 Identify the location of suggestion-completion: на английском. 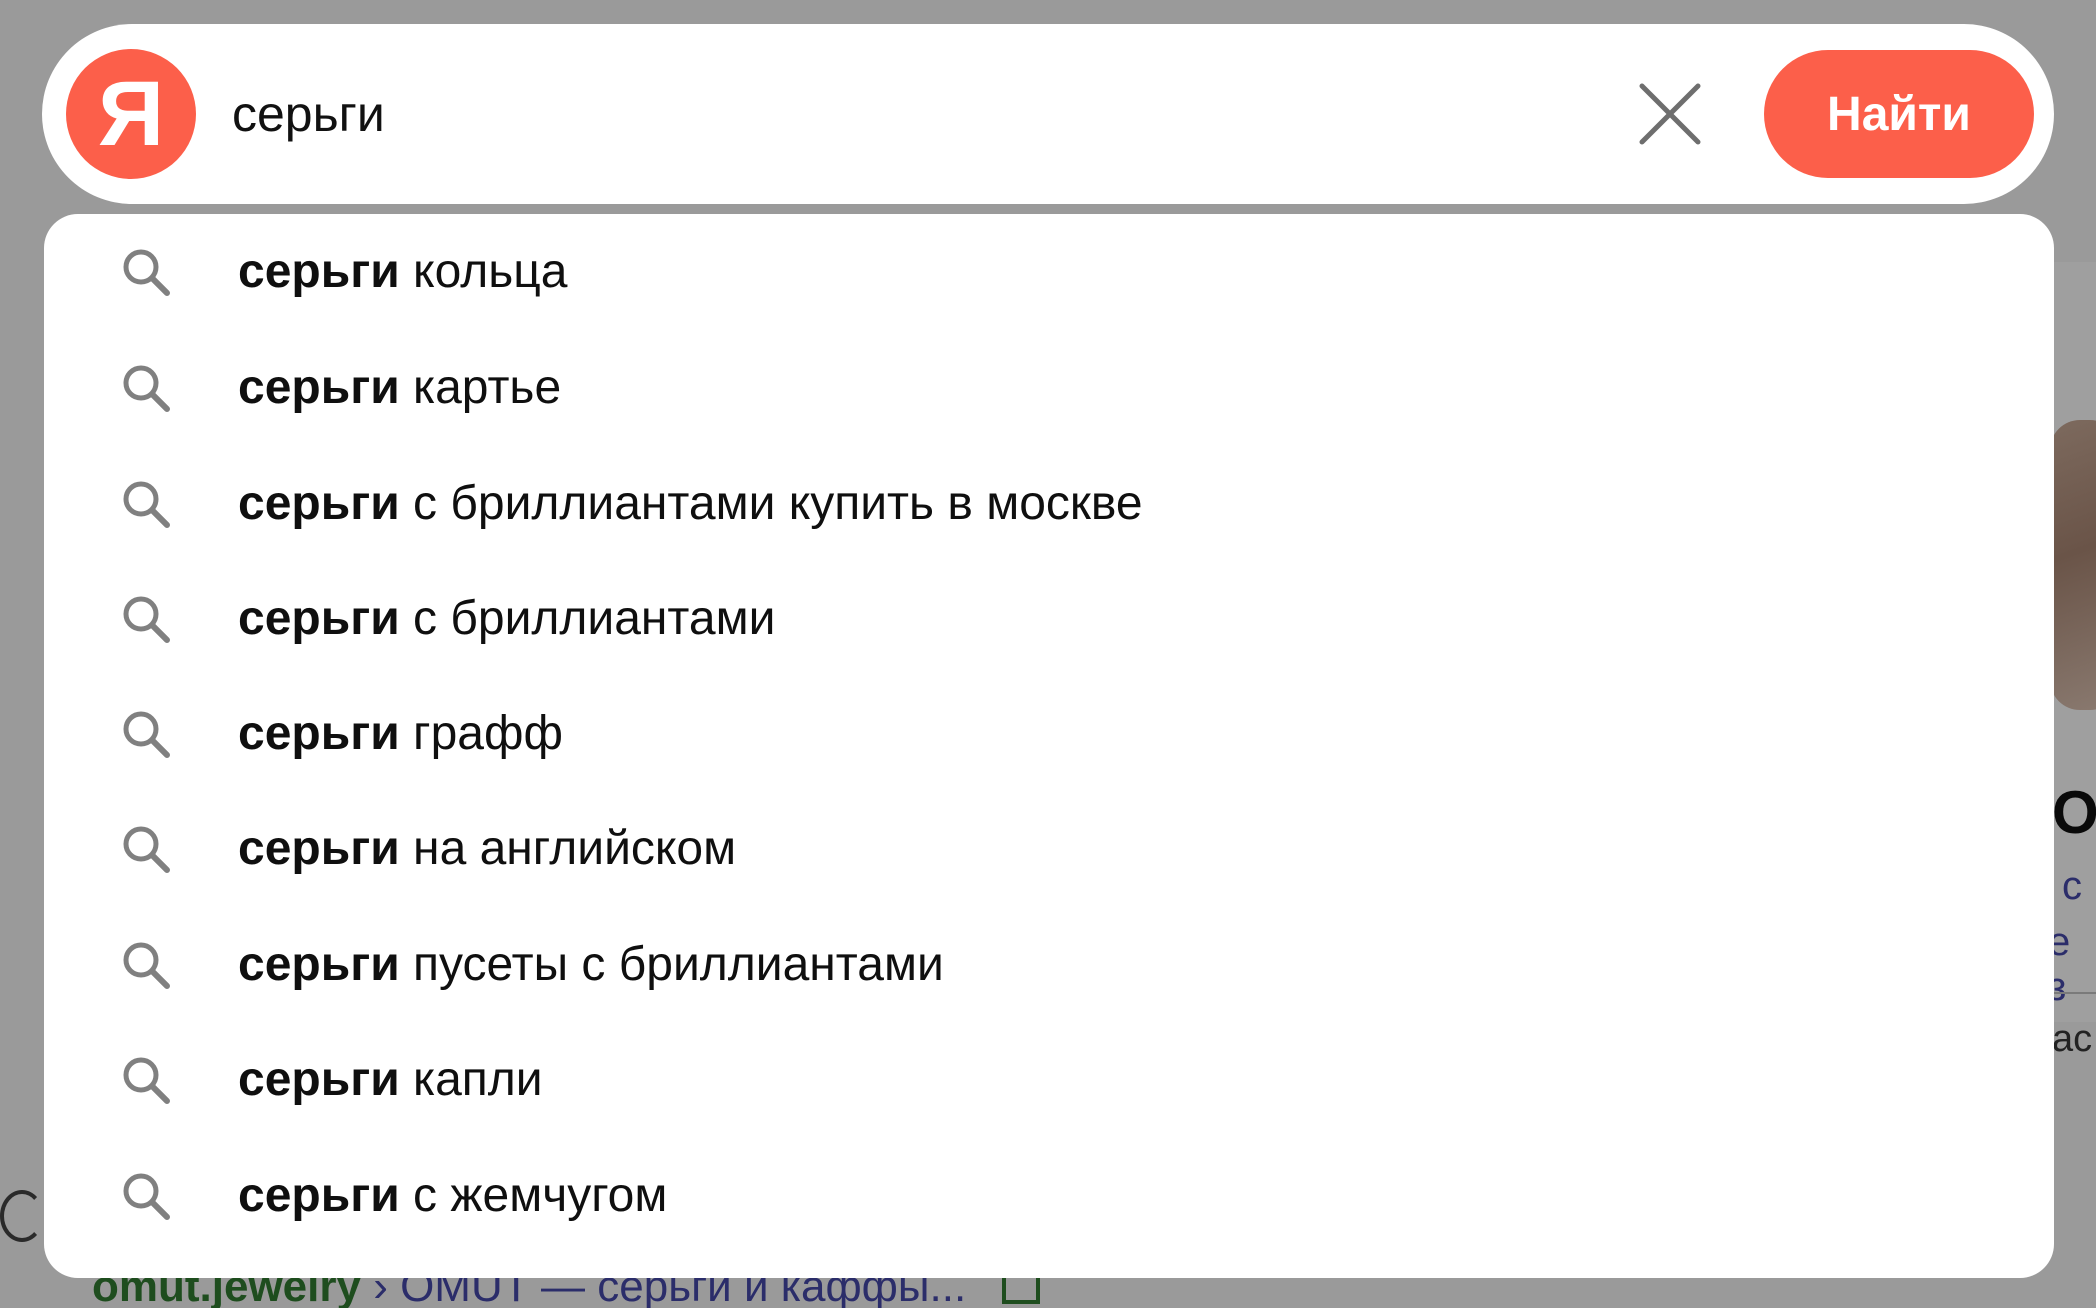
(568, 848).